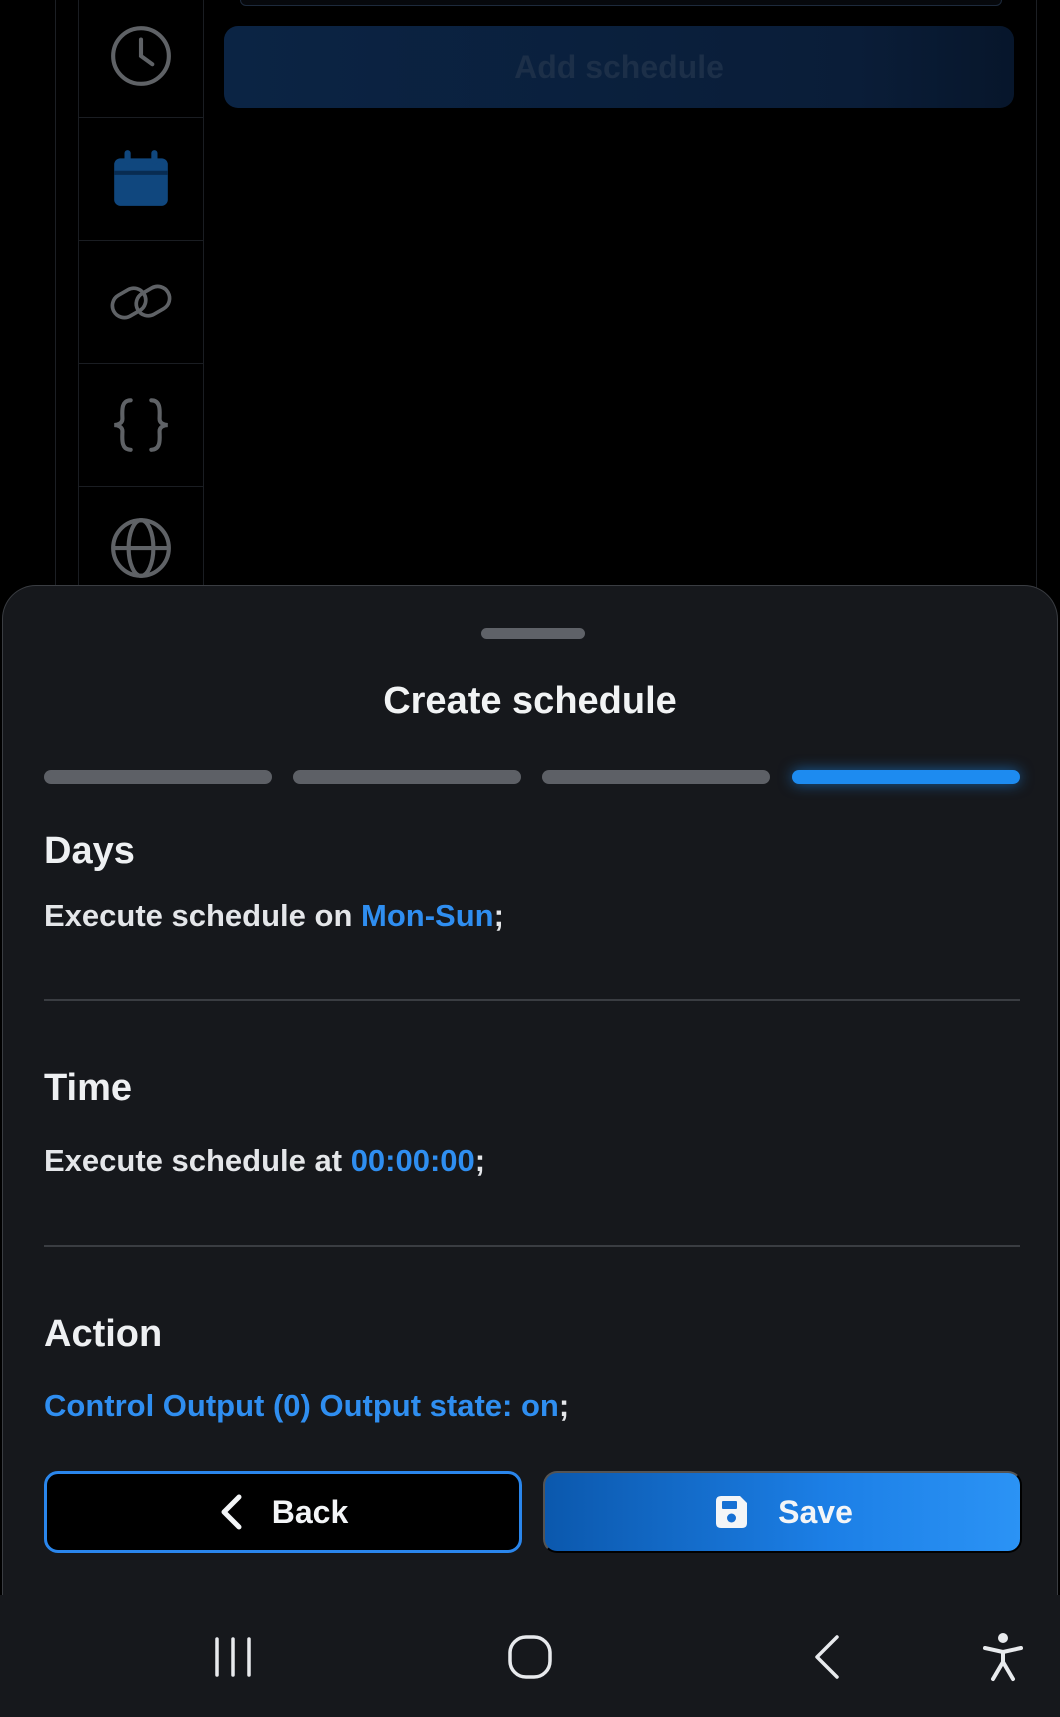  I want to click on step-indicator-4-active, so click(906, 777).